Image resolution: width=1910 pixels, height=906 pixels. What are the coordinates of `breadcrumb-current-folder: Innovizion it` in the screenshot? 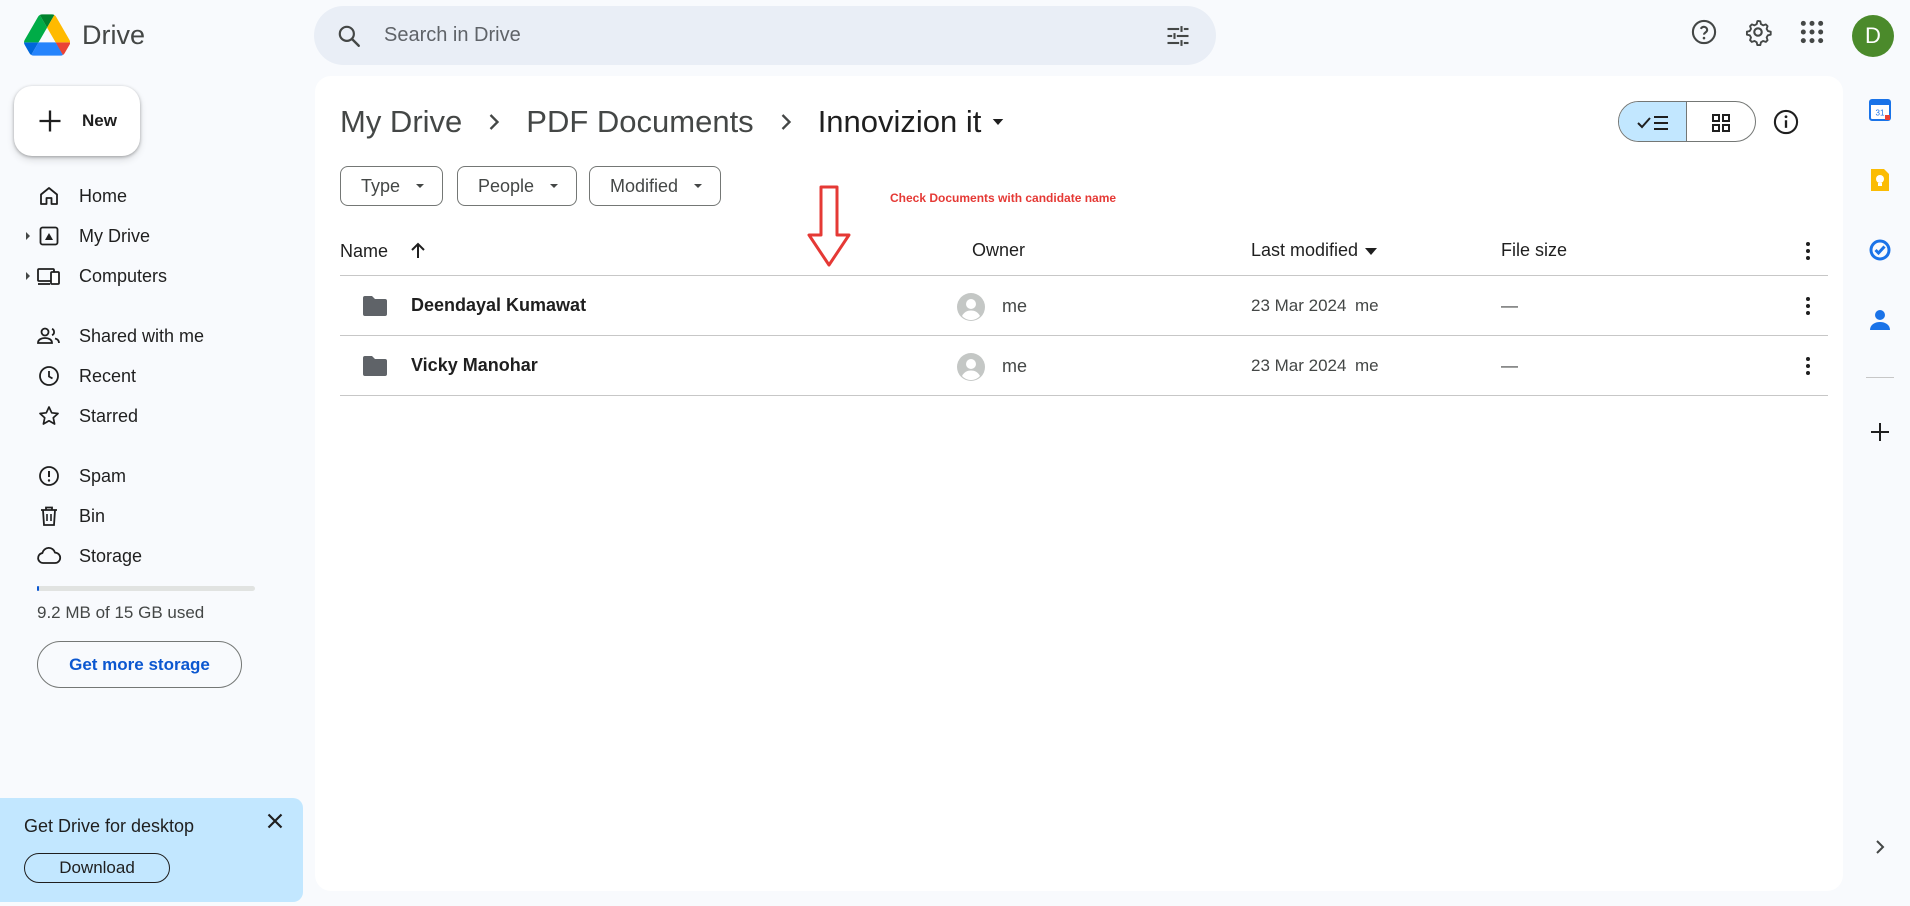 It's located at (900, 122).